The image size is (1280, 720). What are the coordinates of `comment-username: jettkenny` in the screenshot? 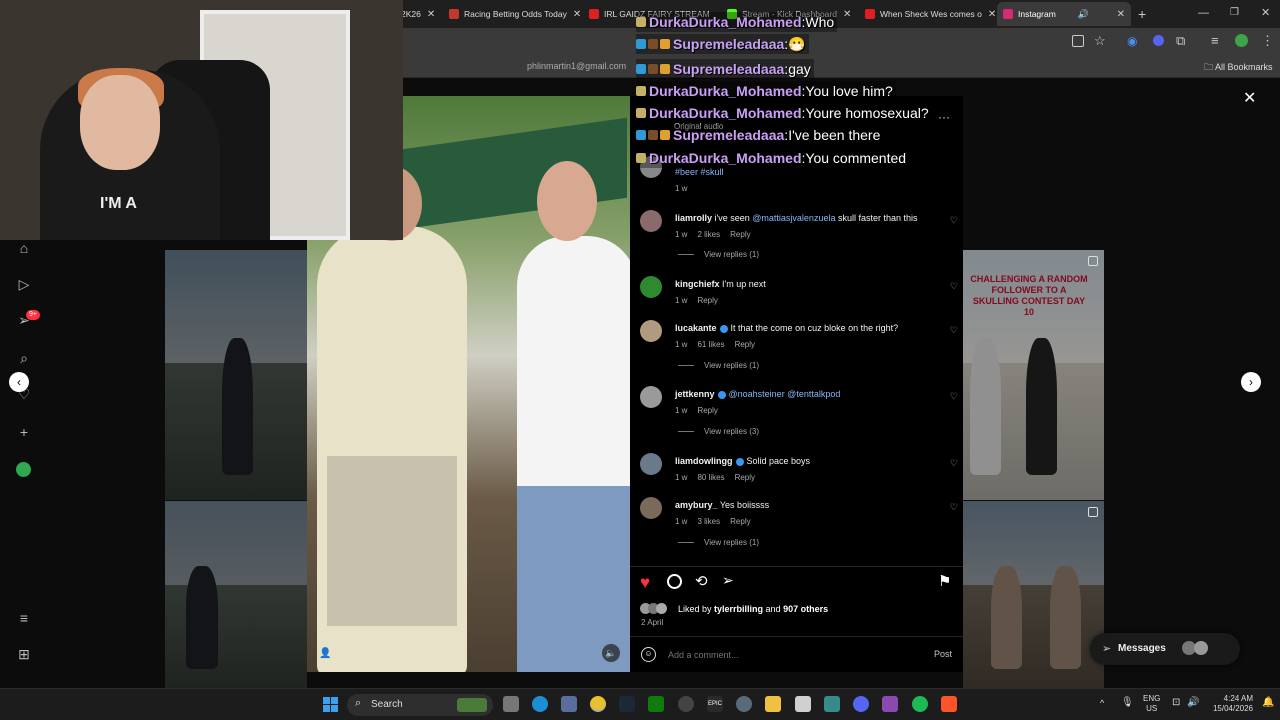 It's located at (695, 394).